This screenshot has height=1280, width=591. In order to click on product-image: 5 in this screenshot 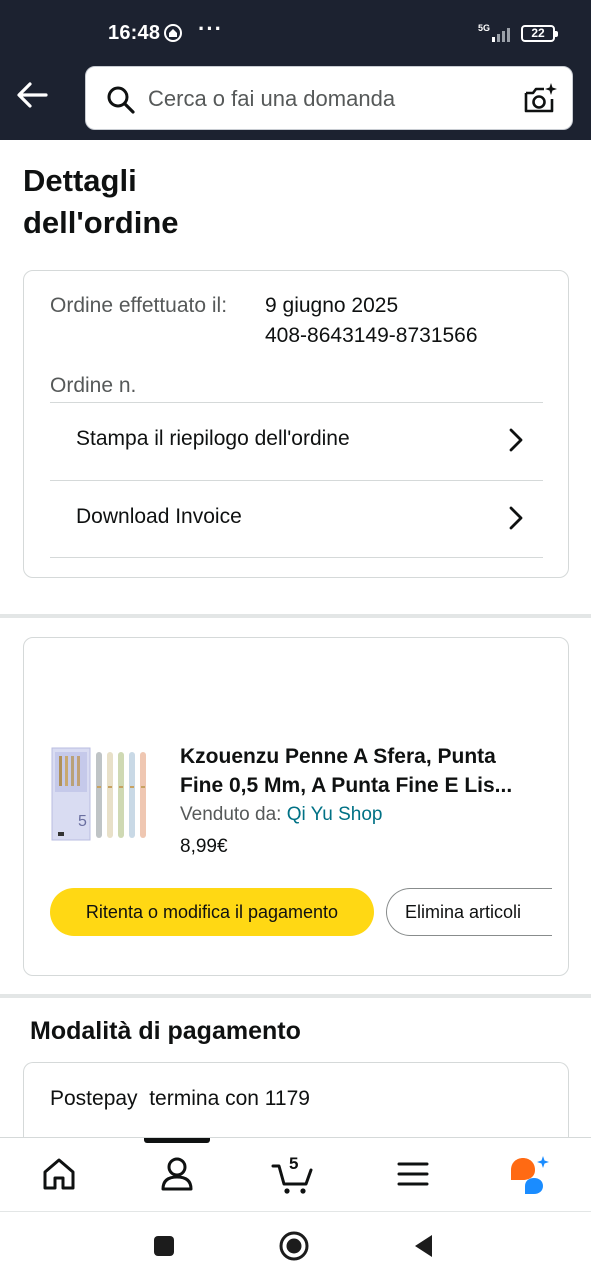, I will do `click(102, 794)`.